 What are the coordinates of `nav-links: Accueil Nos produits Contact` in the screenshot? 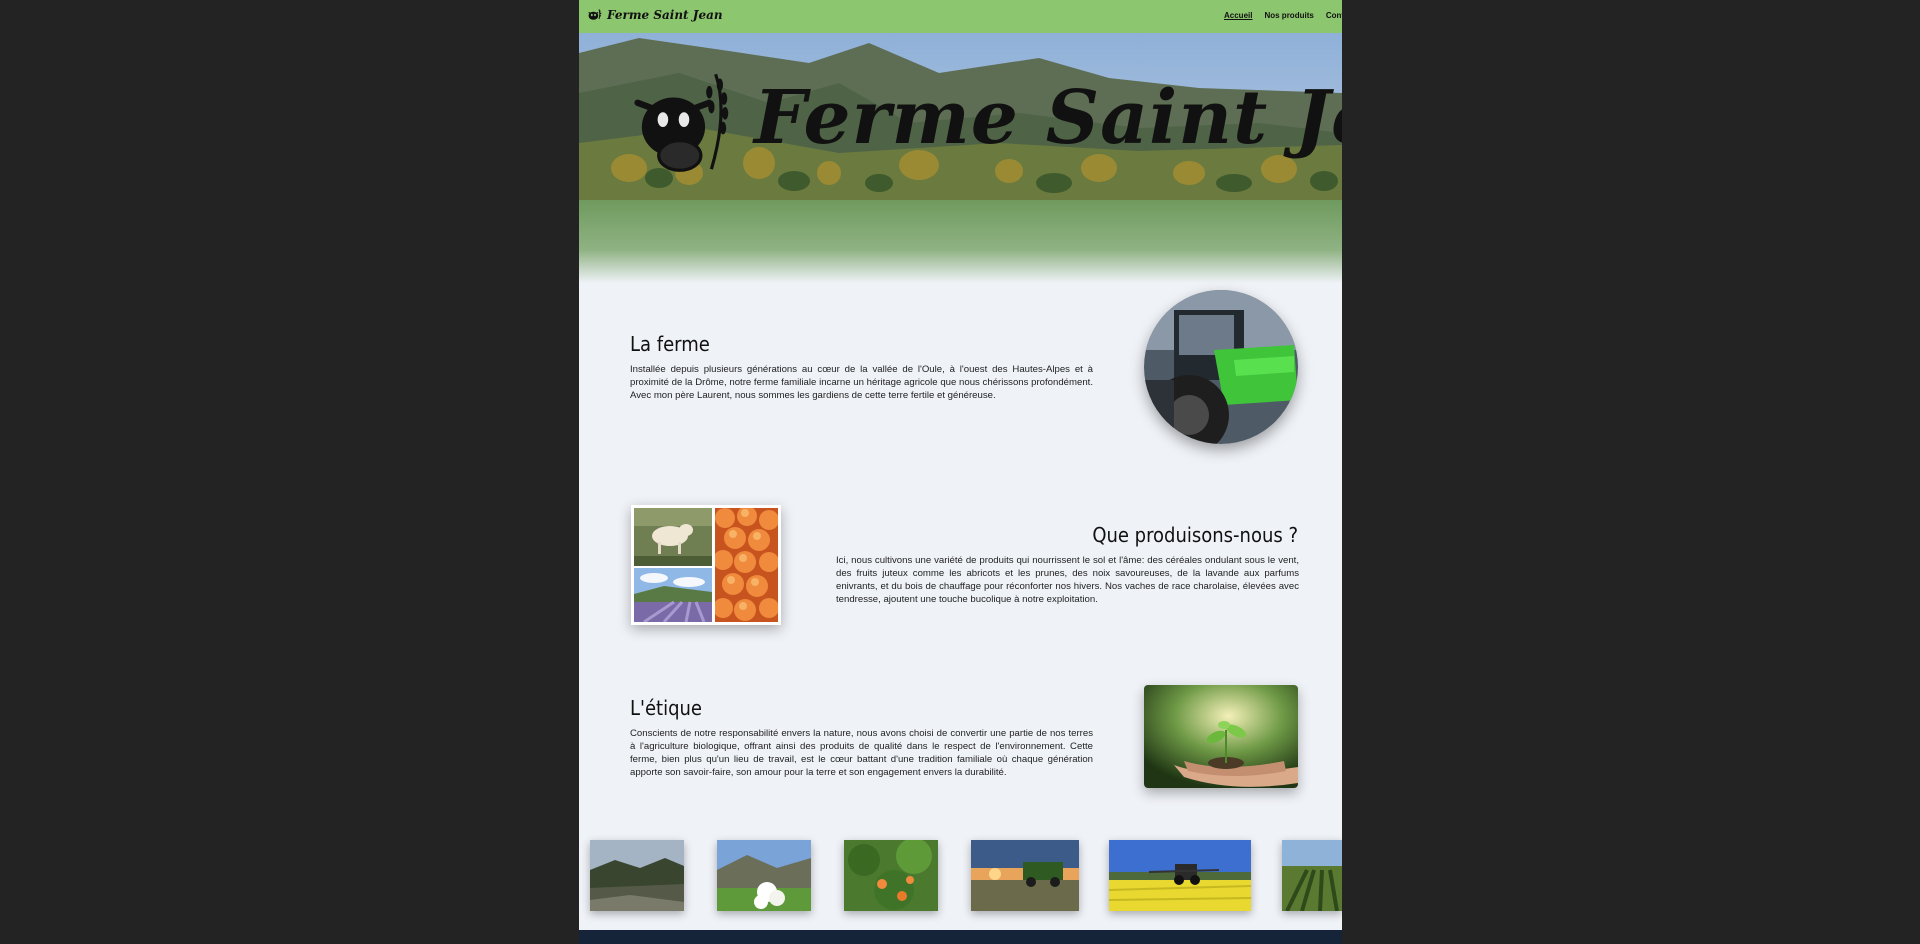 It's located at (1283, 15).